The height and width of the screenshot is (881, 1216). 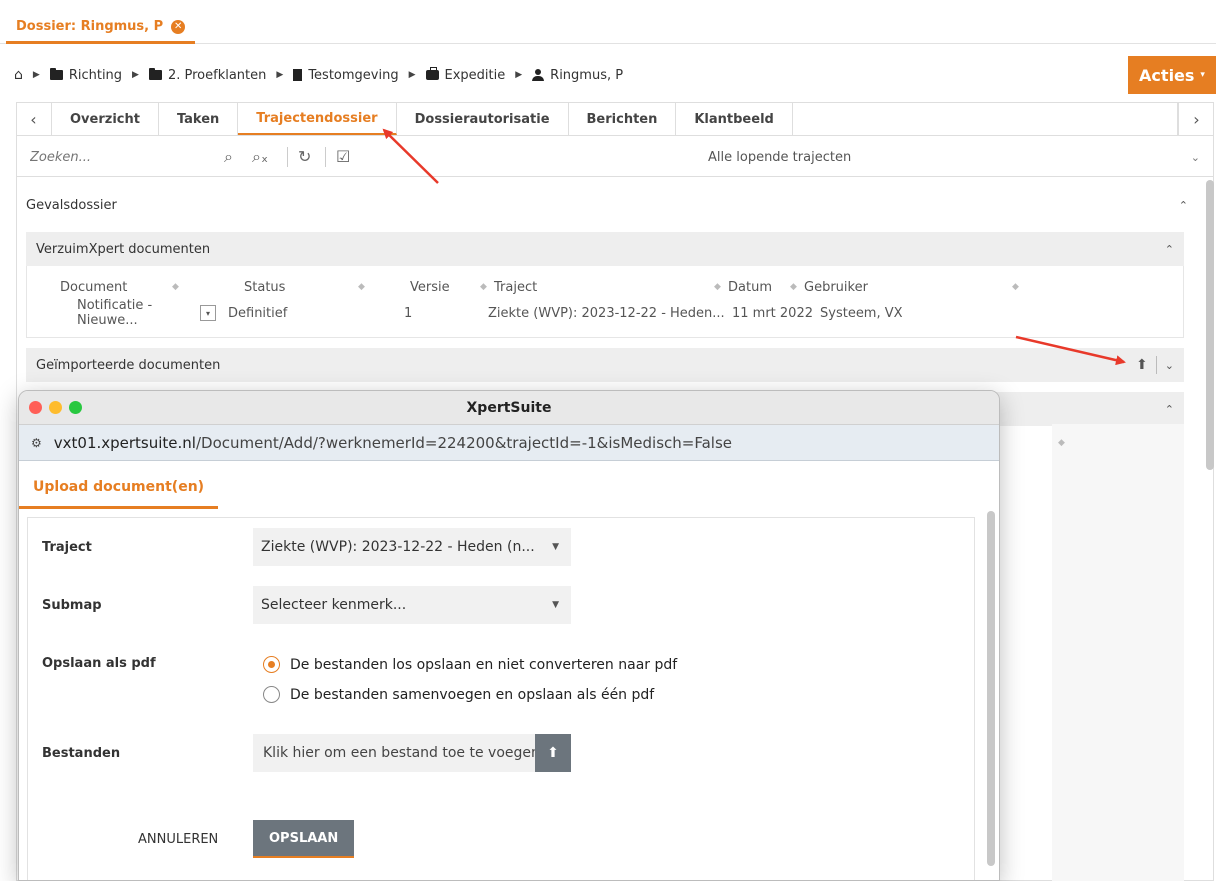 What do you see at coordinates (178, 26) in the screenshot?
I see `close-circle-icon: ✕` at bounding box center [178, 26].